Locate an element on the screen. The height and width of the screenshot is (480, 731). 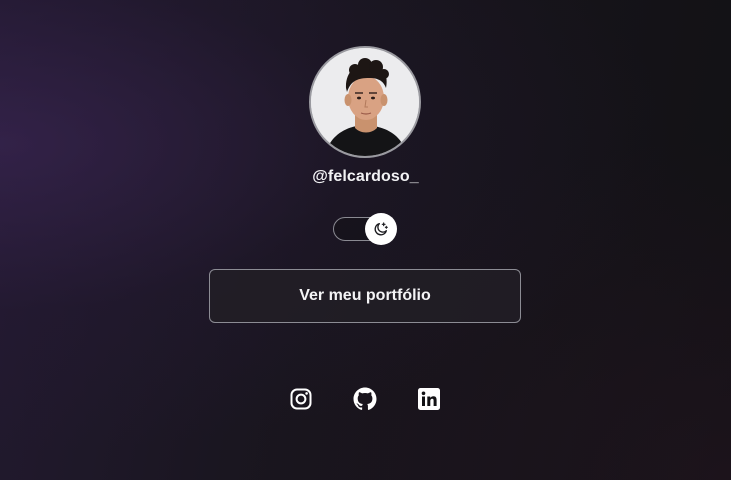
toggle-knob is located at coordinates (381, 229).